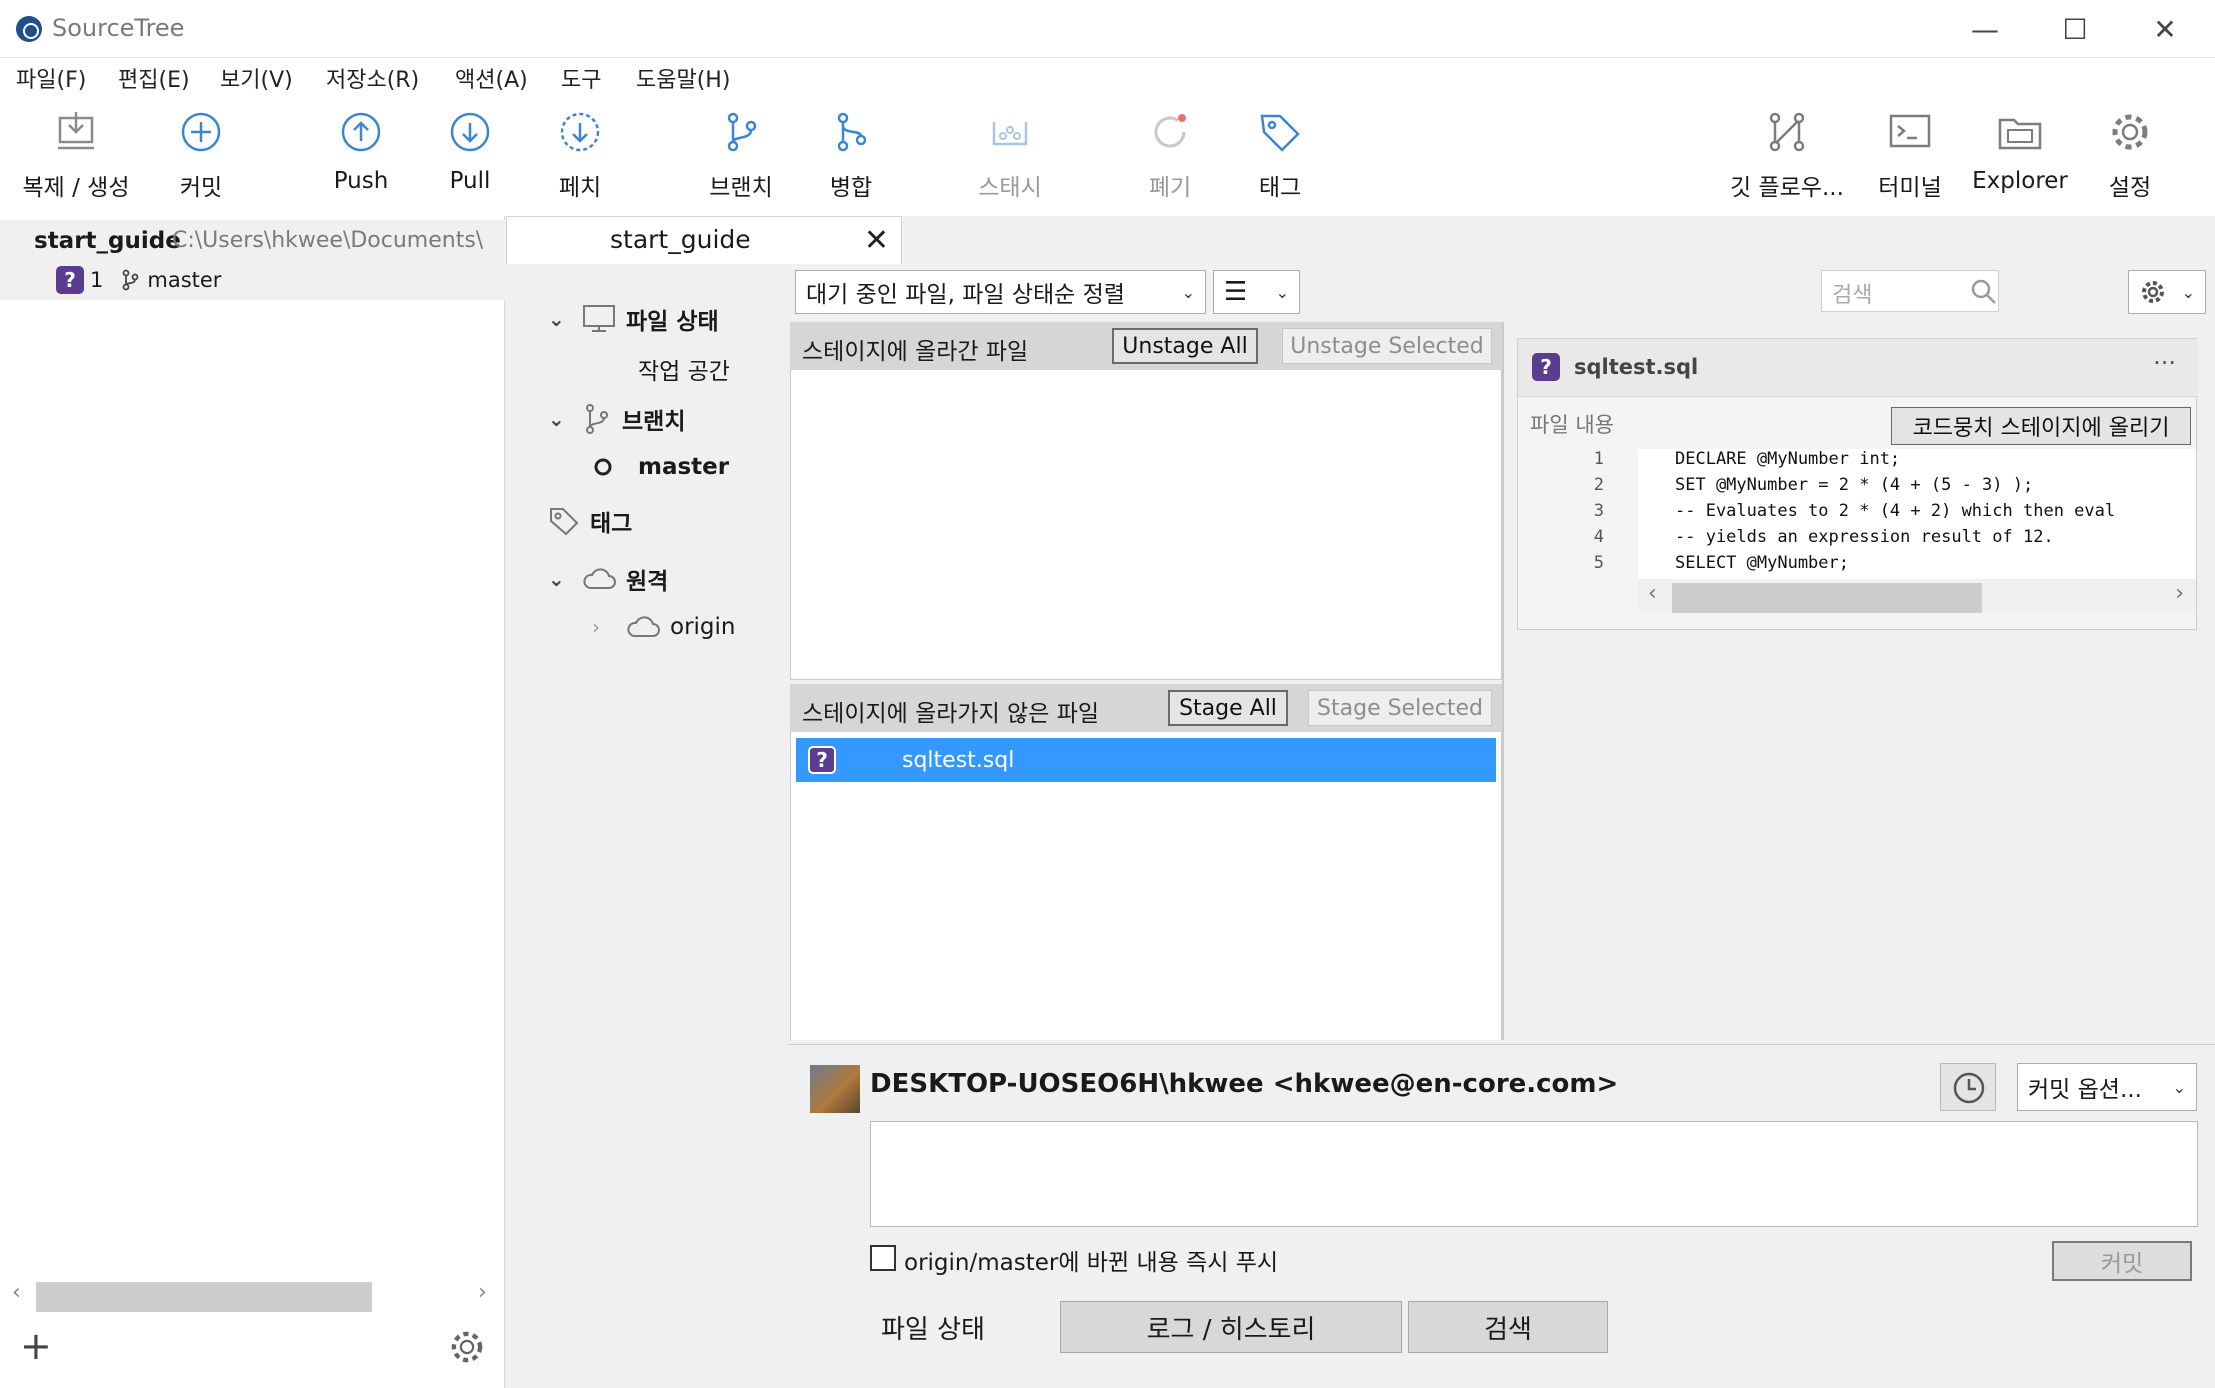 Image resolution: width=2215 pixels, height=1388 pixels. Describe the element at coordinates (1280, 188) in the screenshot. I see `tag-label: 태그` at that location.